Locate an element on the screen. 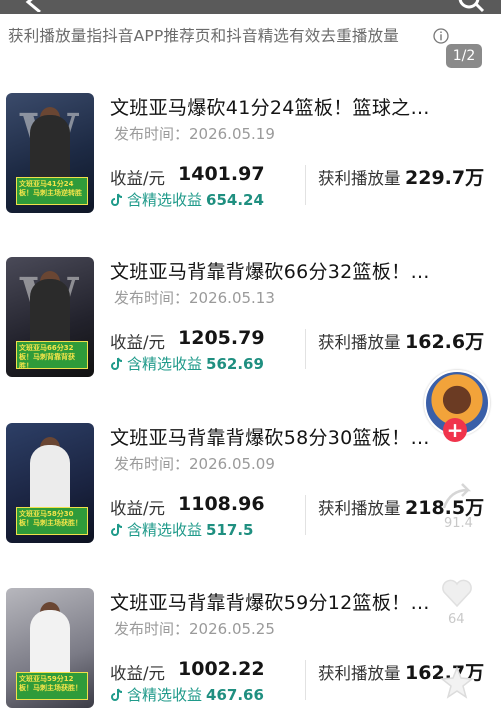 The image size is (501, 728). plays-value: 229.7万 is located at coordinates (445, 178).